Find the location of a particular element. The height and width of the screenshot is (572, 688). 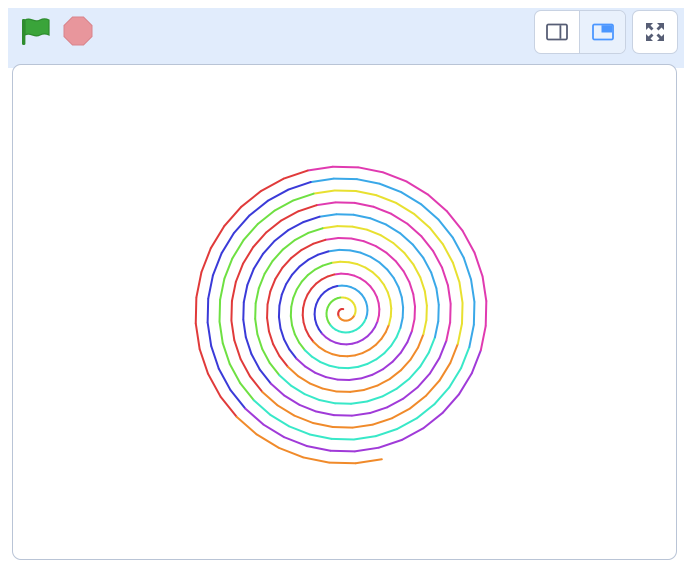

small-stage-icon is located at coordinates (557, 32).